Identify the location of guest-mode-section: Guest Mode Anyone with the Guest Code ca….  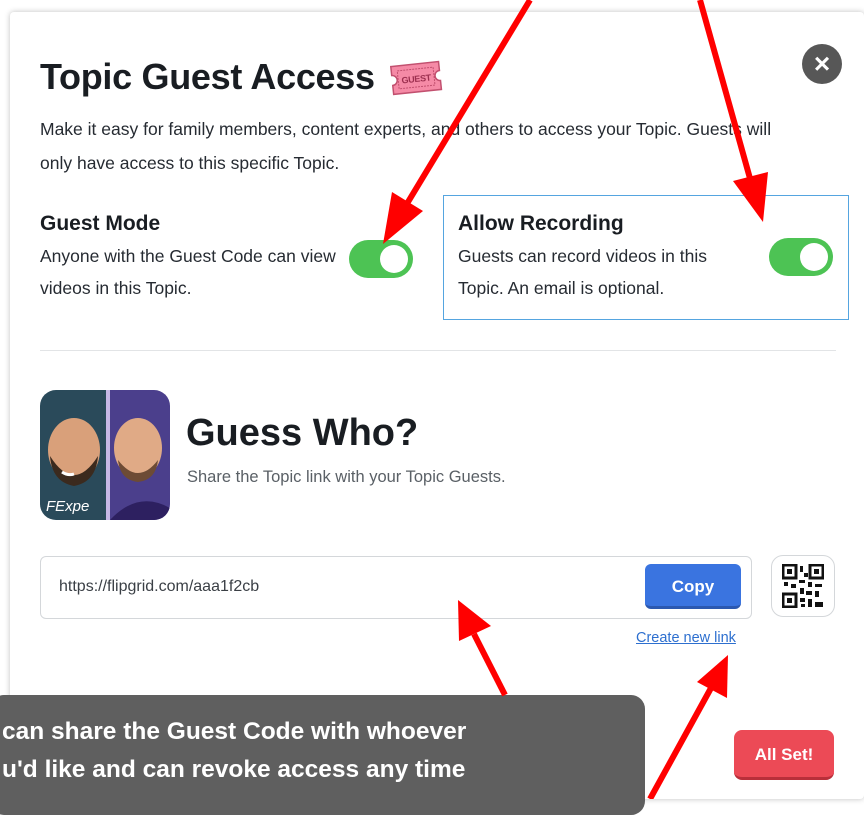
(190, 258).